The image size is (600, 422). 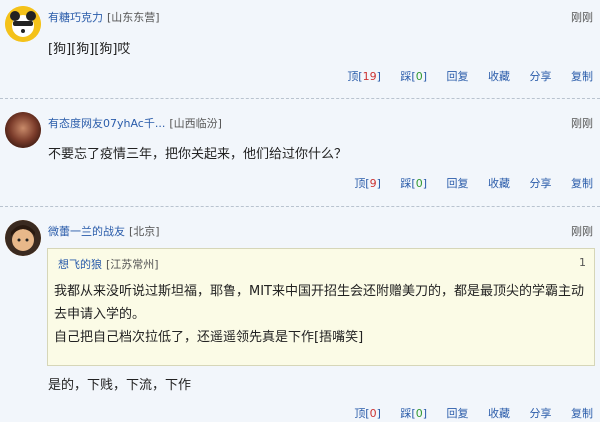 What do you see at coordinates (373, 183) in the screenshot?
I see `upvote-count: 9` at bounding box center [373, 183].